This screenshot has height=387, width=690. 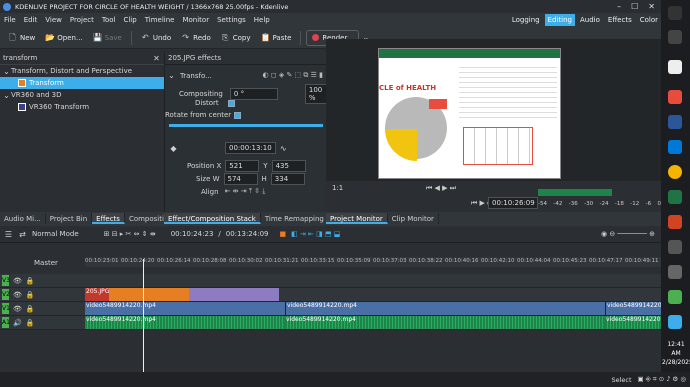 I want to click on menu-project: Project, so click(x=82, y=20).